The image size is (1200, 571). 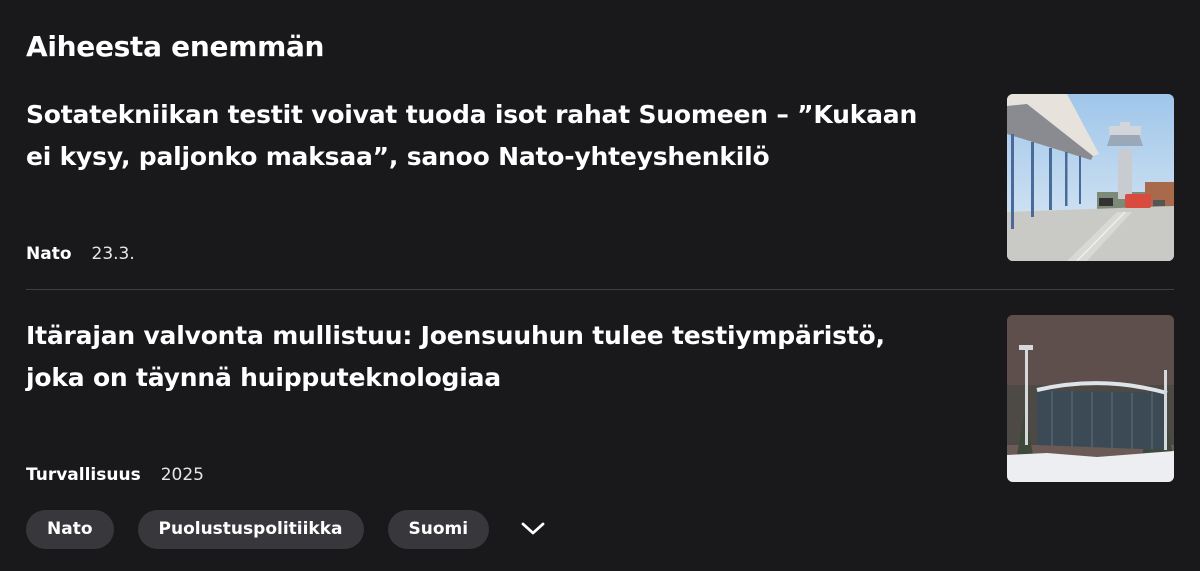 What do you see at coordinates (438, 529) in the screenshot?
I see `tag-suomi: Suomi` at bounding box center [438, 529].